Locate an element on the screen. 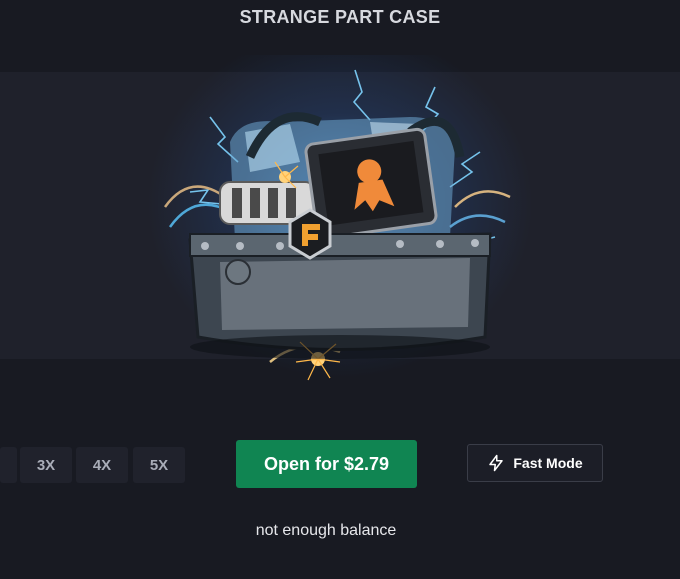  multiplier-label: 5X is located at coordinates (159, 465).